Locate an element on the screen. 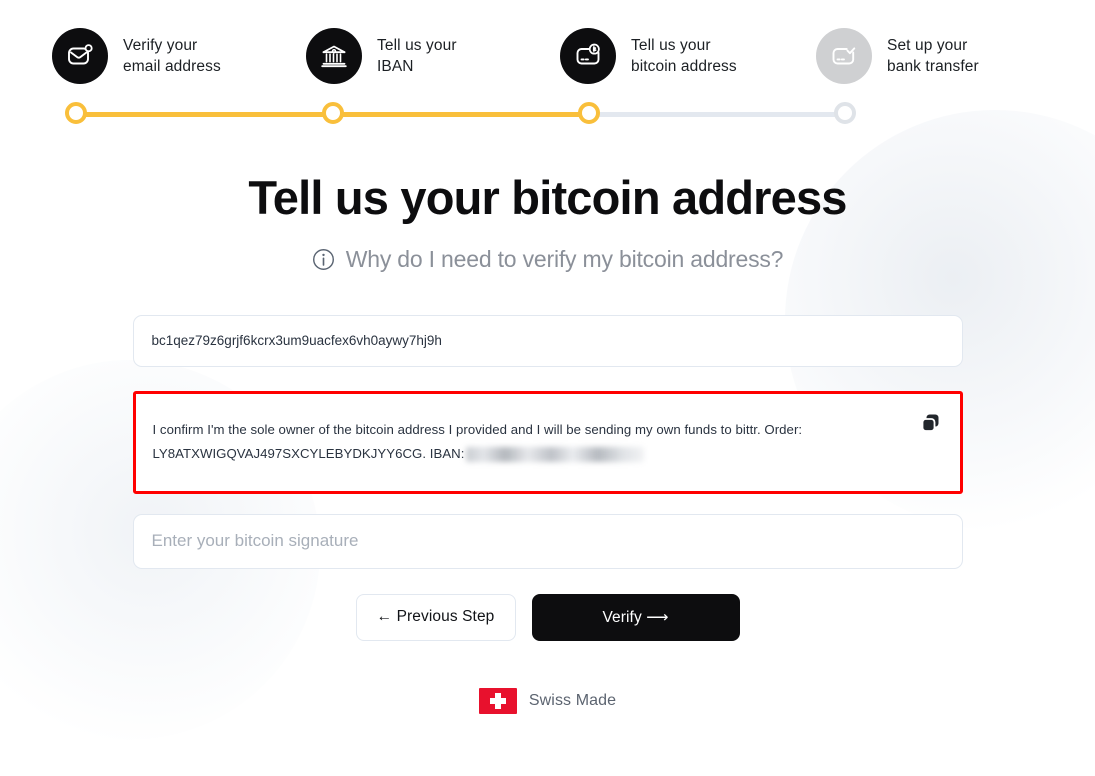 The width and height of the screenshot is (1095, 776). bitcoin-card-icon is located at coordinates (588, 54).